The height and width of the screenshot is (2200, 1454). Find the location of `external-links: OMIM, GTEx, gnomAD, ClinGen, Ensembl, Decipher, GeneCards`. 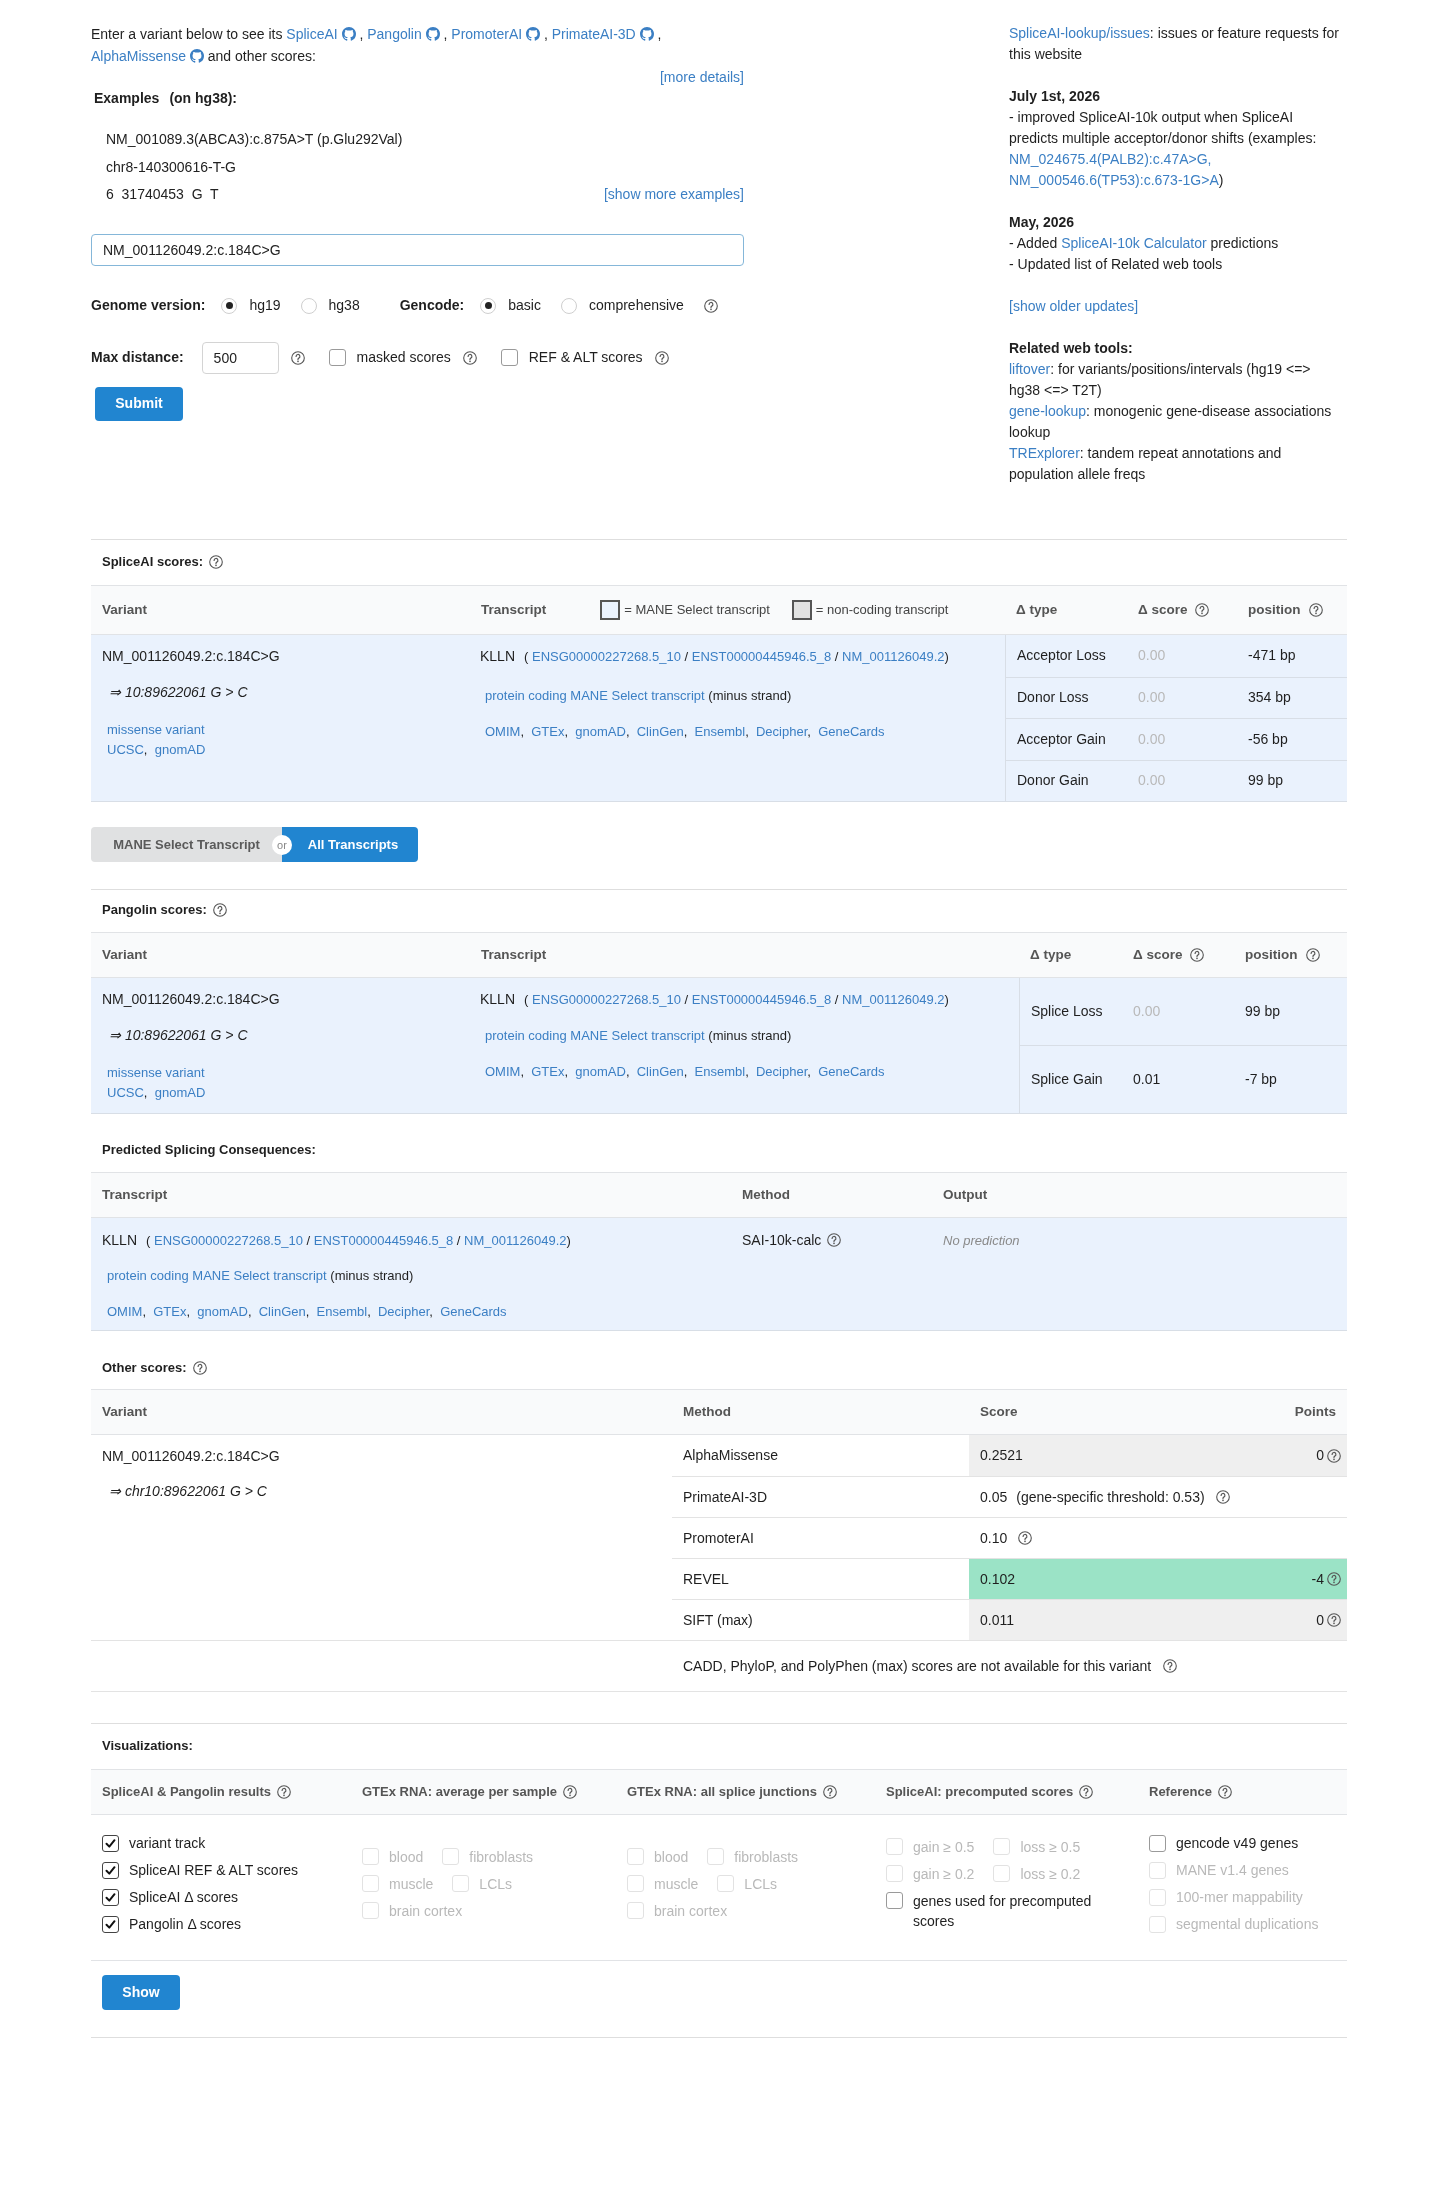

external-links: OMIM, GTEx, gnomAD, ClinGen, Ensembl, Decipher, GeneCards is located at coordinates (306, 1312).